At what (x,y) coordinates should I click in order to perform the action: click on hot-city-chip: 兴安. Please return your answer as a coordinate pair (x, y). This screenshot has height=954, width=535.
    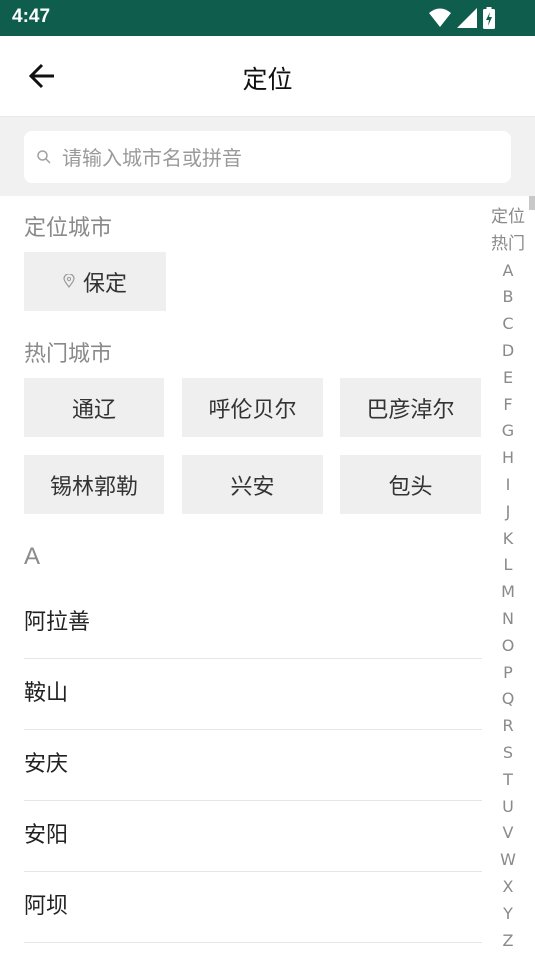
    Looking at the image, I should click on (252, 484).